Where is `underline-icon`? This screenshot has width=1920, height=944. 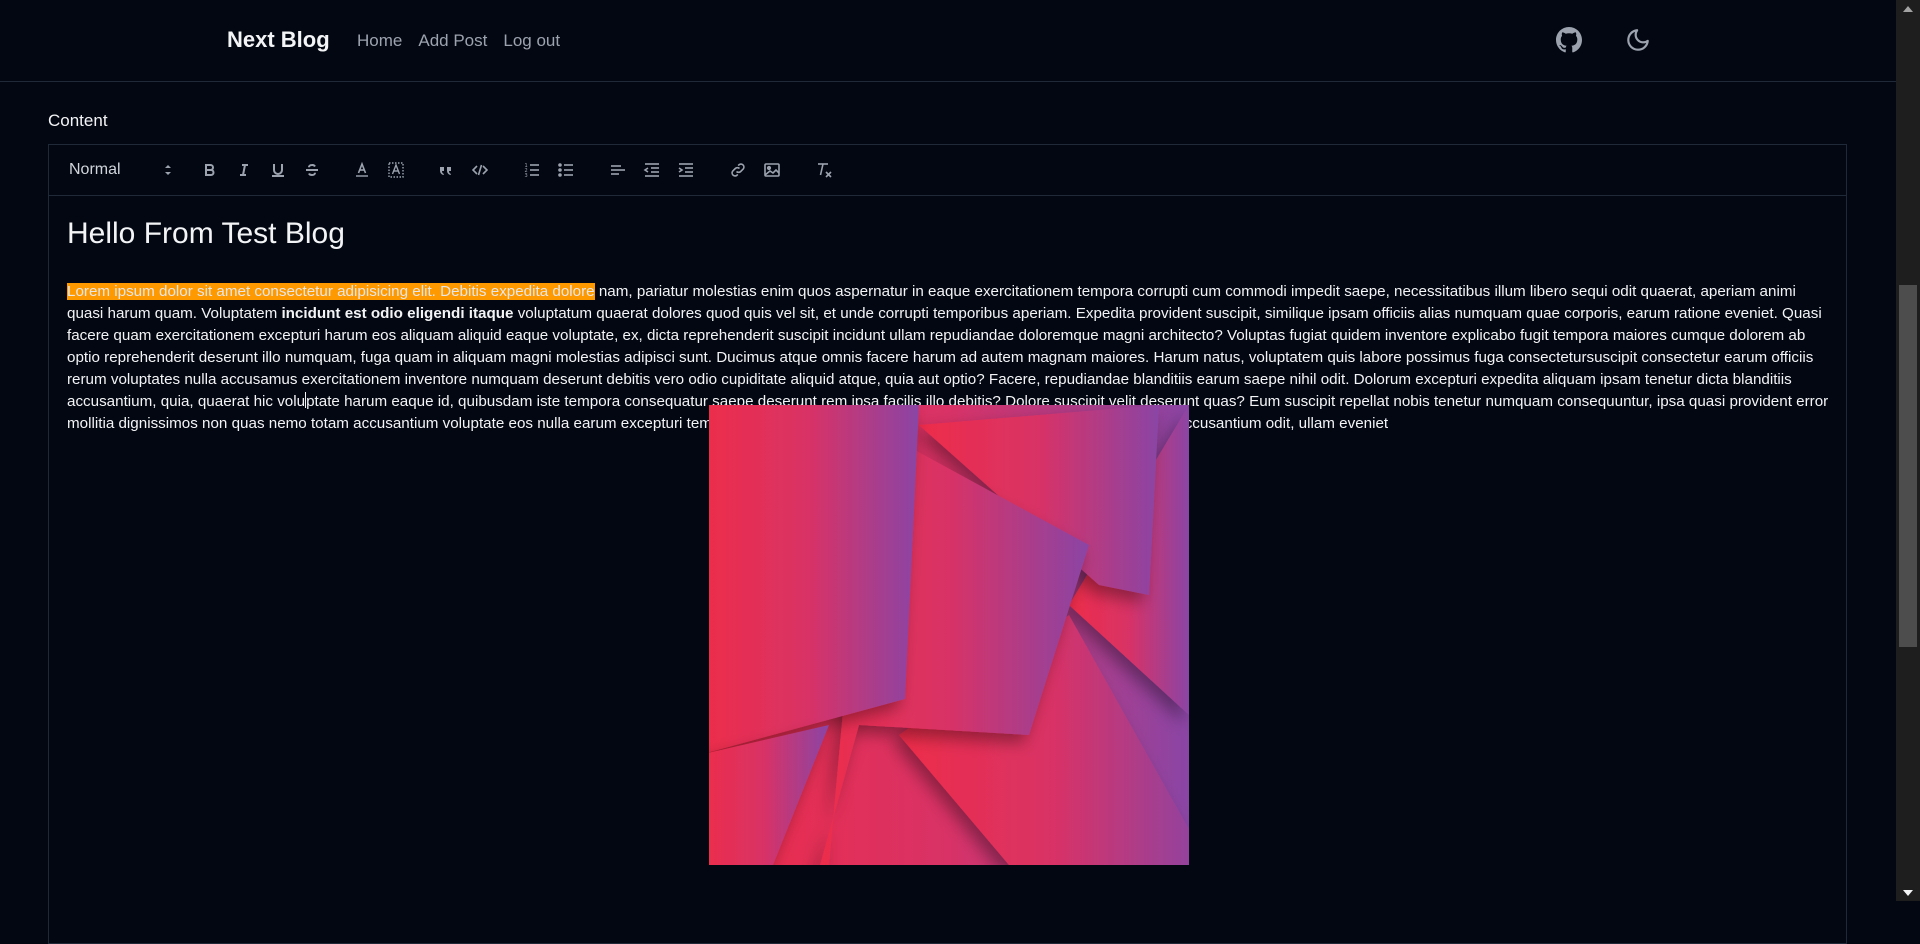 underline-icon is located at coordinates (278, 170).